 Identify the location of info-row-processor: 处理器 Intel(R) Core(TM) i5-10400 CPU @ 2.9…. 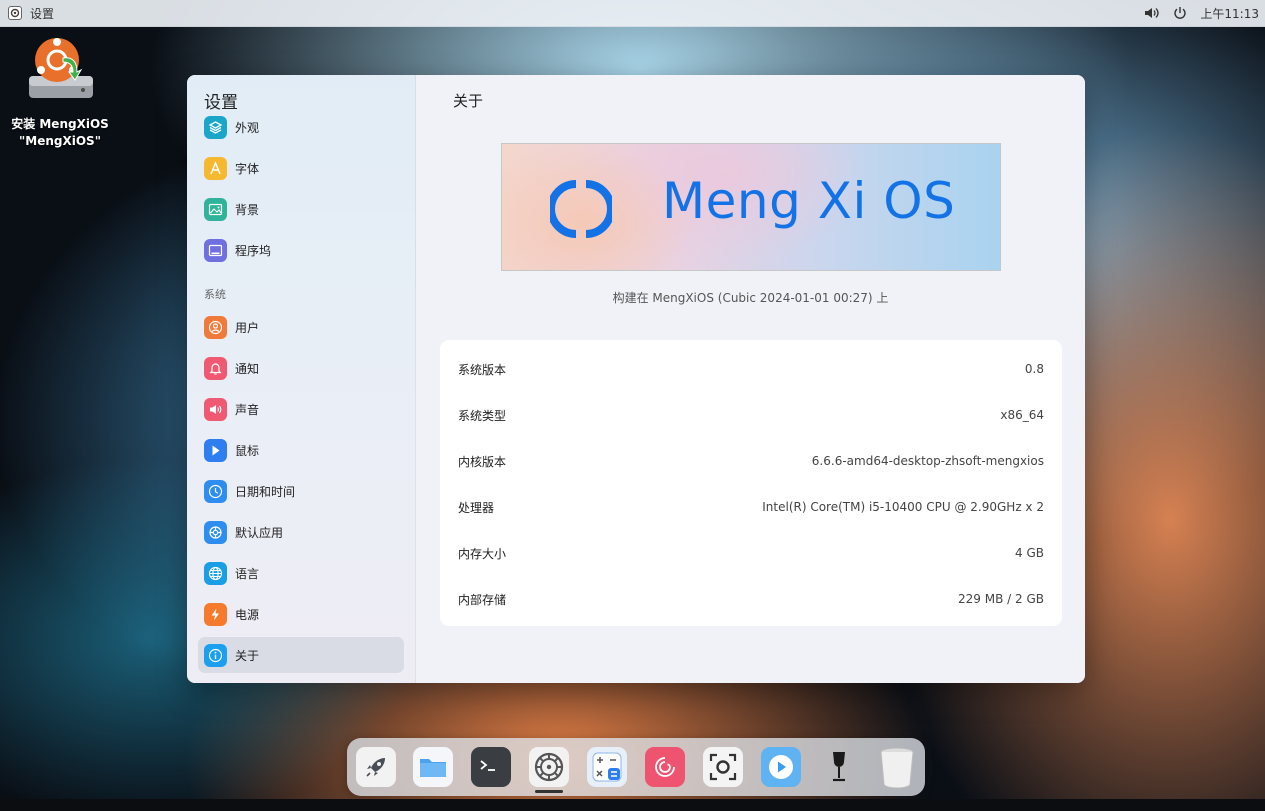
(751, 507).